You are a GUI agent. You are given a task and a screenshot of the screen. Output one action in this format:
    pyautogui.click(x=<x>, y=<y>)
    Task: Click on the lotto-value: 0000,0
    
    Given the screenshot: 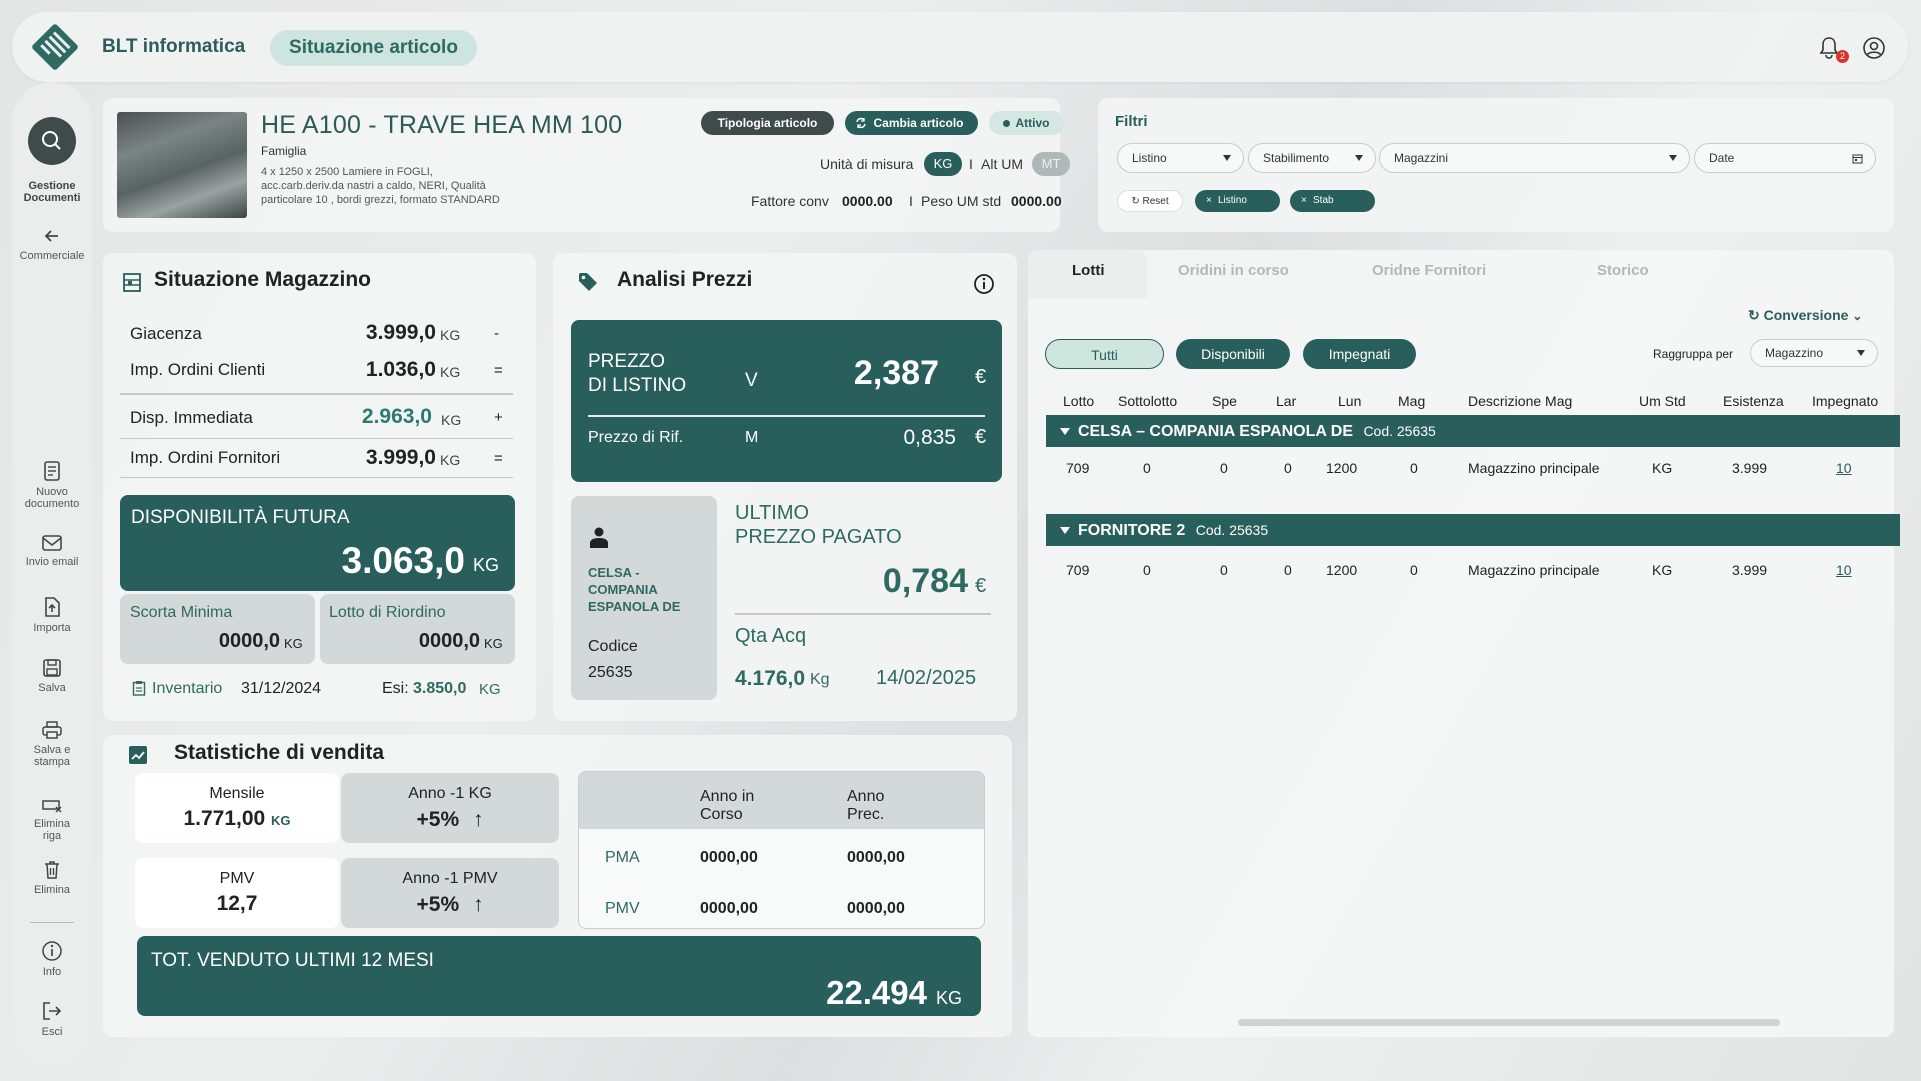 What is the action you would take?
    pyautogui.click(x=449, y=641)
    